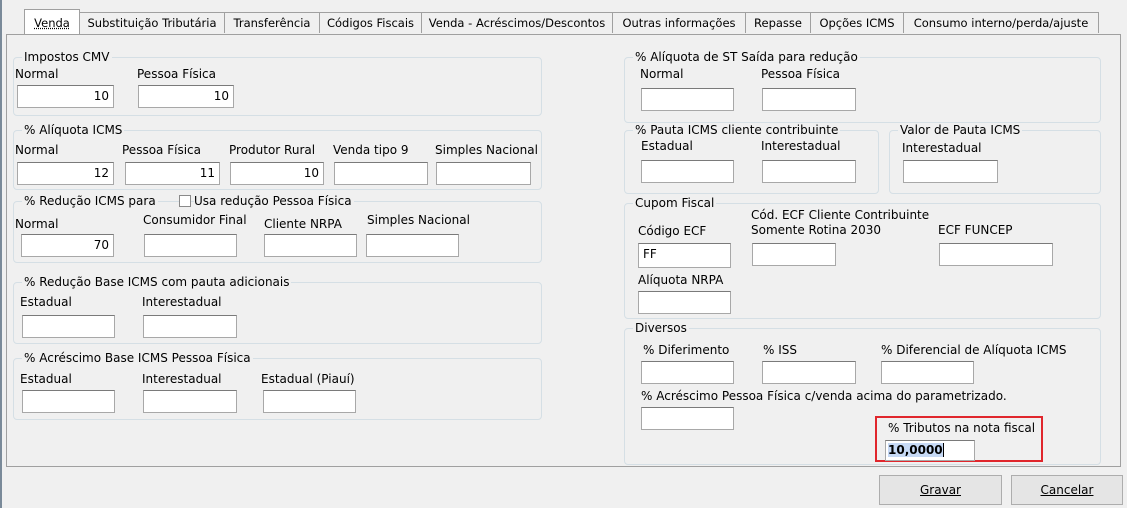 The height and width of the screenshot is (508, 1127). Describe the element at coordinates (303, 224) in the screenshot. I see `label-cliente-nrpa: Cliente NRPA` at that location.